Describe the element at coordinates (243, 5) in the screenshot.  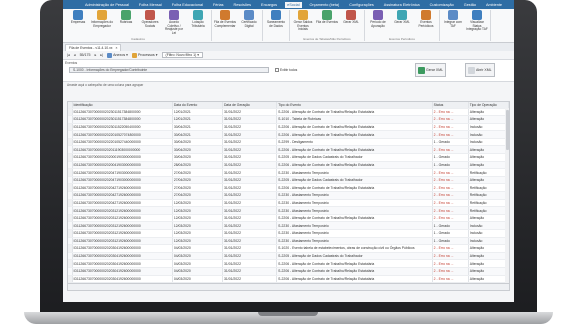
I see `ribbon-tab: Rescisões` at that location.